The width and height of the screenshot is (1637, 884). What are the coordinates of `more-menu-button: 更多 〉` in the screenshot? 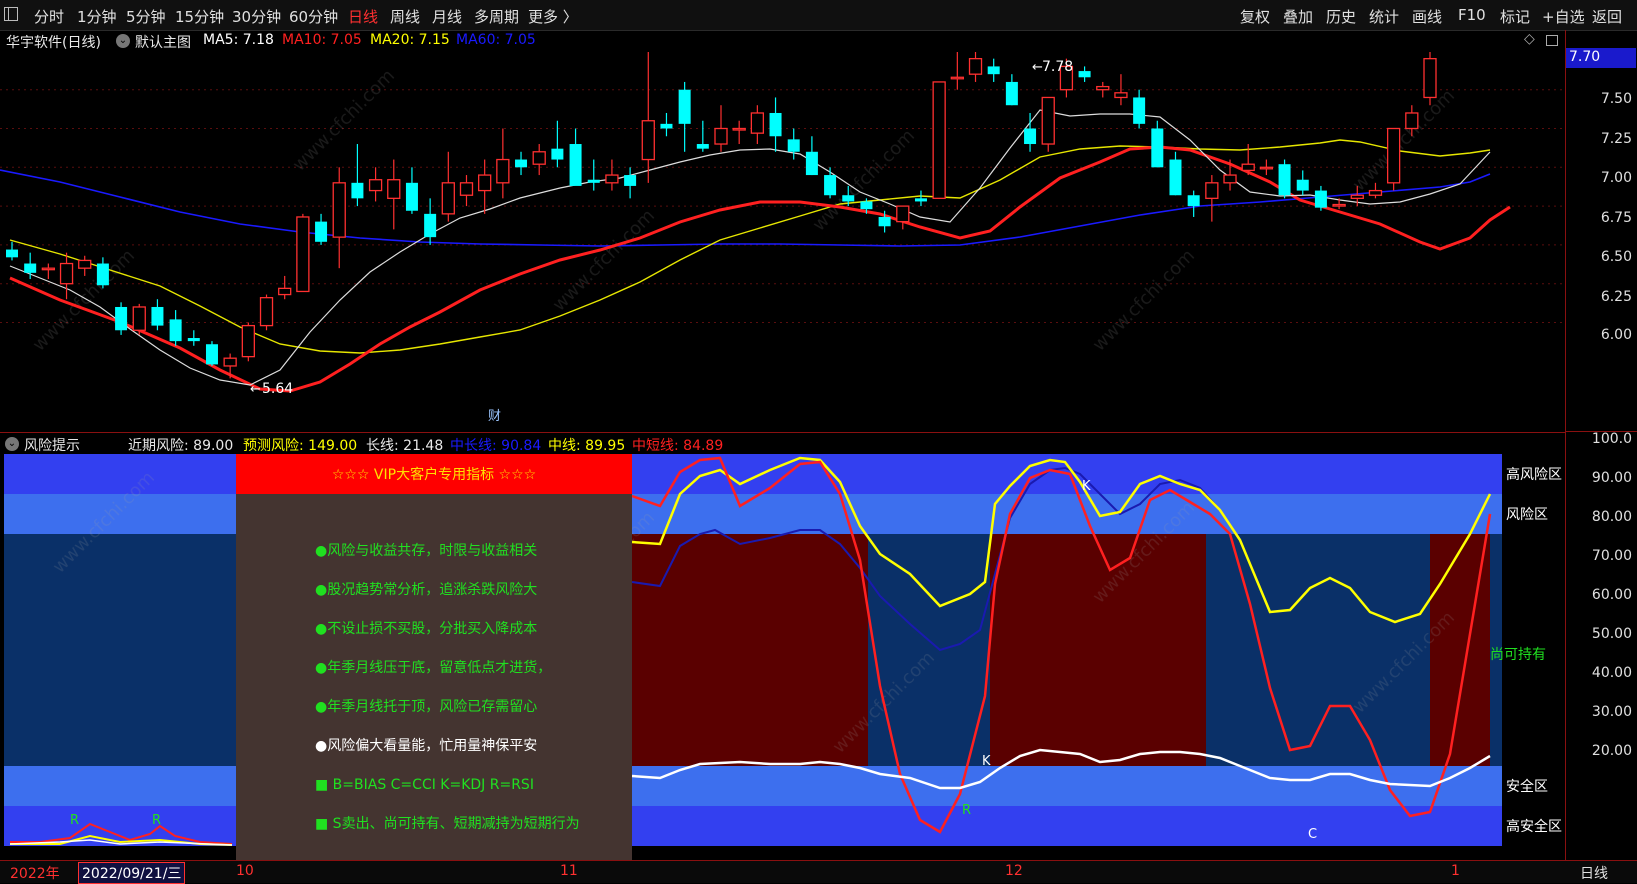 It's located at (553, 16).